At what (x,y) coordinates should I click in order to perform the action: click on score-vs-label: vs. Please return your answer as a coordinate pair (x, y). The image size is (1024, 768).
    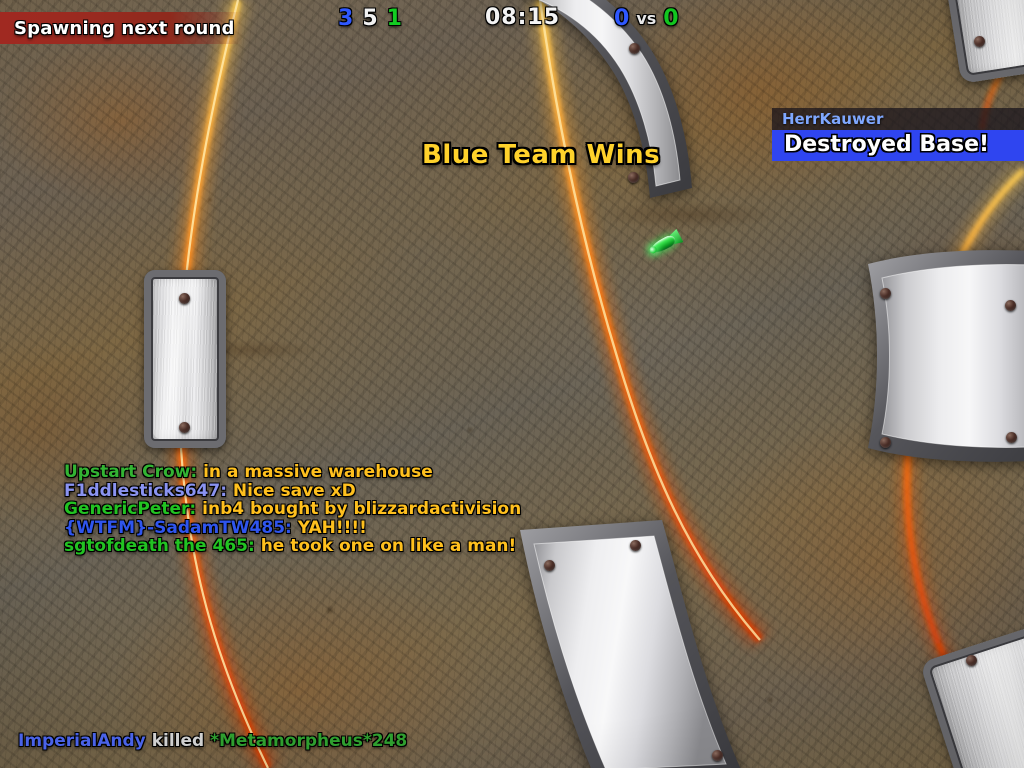
    Looking at the image, I should click on (646, 18).